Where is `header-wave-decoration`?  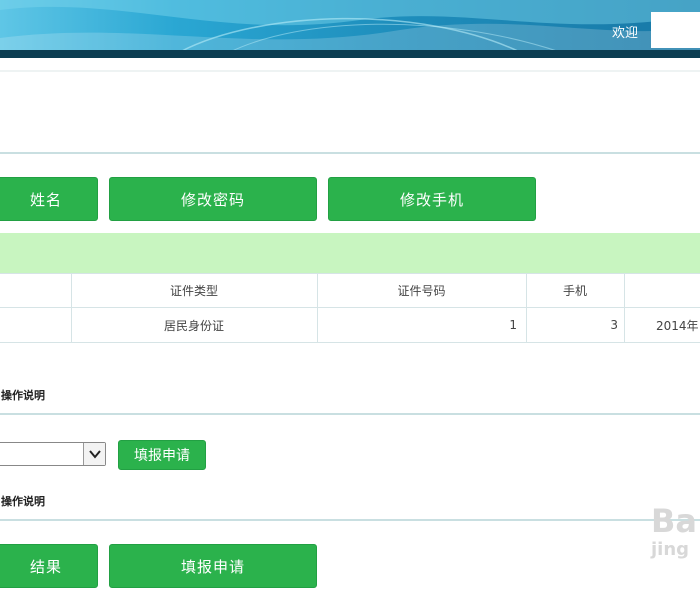 header-wave-decoration is located at coordinates (350, 26).